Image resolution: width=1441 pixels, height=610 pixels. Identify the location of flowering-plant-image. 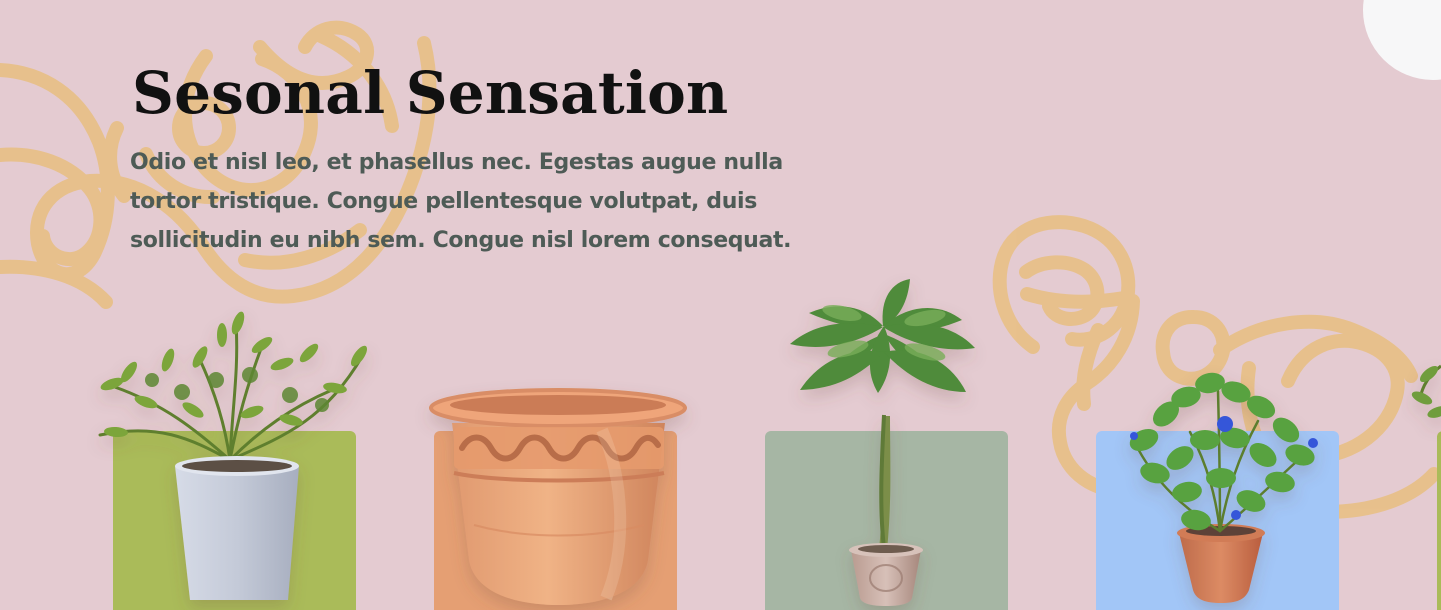
(1223, 487).